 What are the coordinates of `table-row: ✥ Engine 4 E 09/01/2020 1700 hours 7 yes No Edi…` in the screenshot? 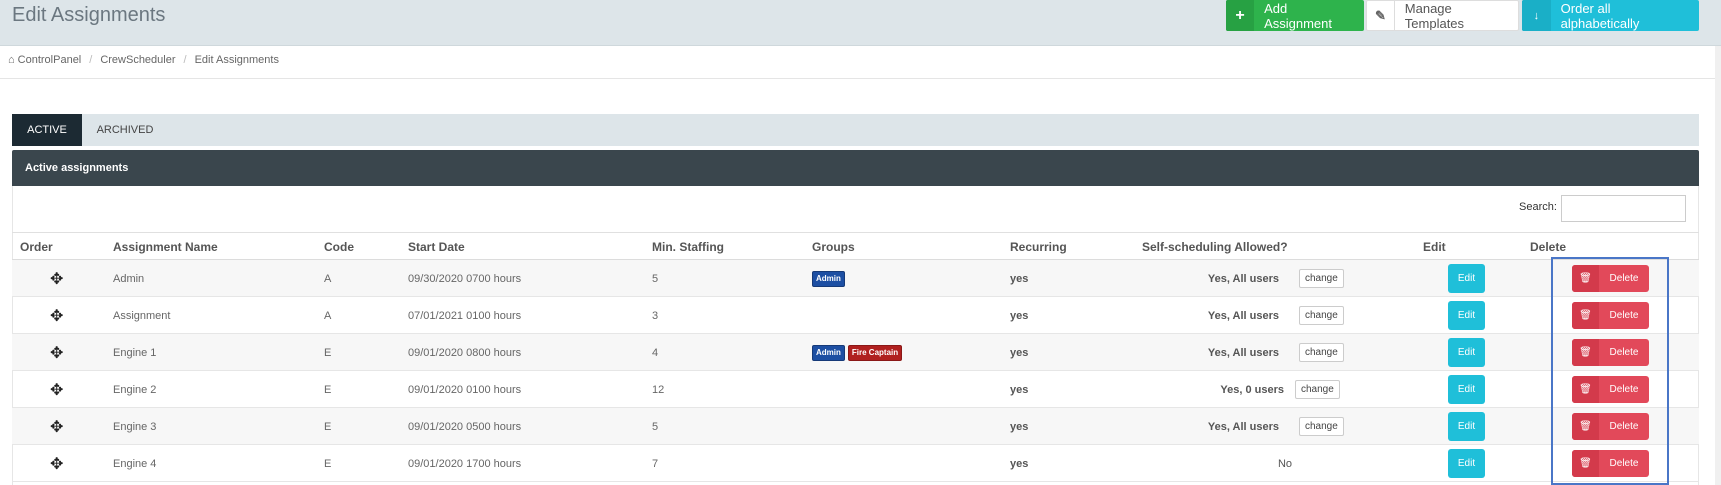 It's located at (855, 463).